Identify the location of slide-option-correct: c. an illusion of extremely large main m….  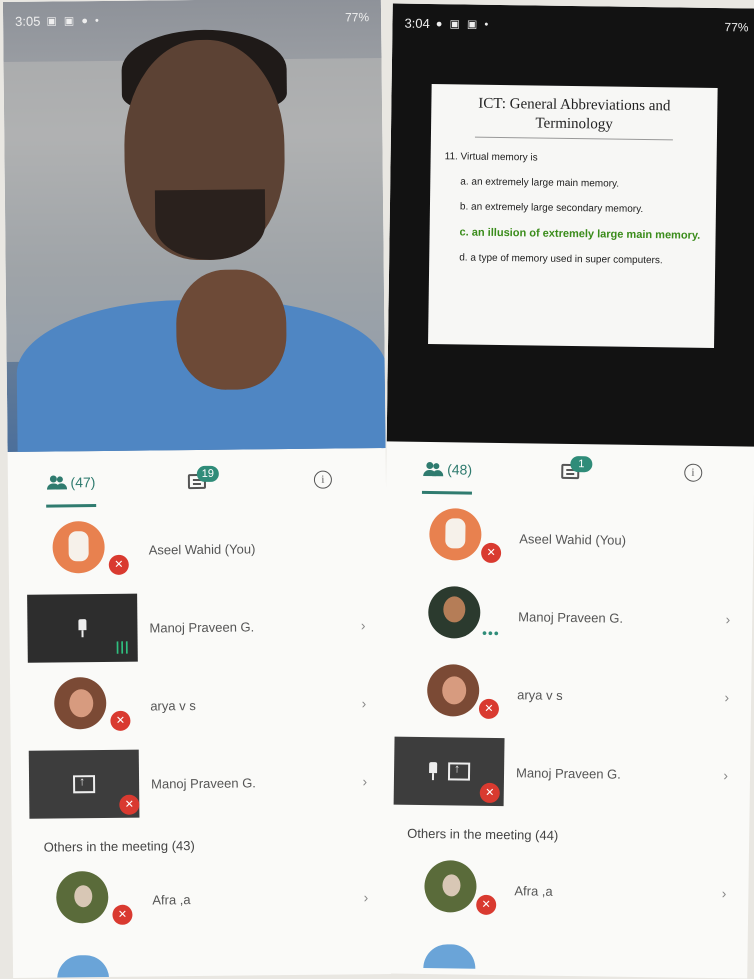
(580, 234).